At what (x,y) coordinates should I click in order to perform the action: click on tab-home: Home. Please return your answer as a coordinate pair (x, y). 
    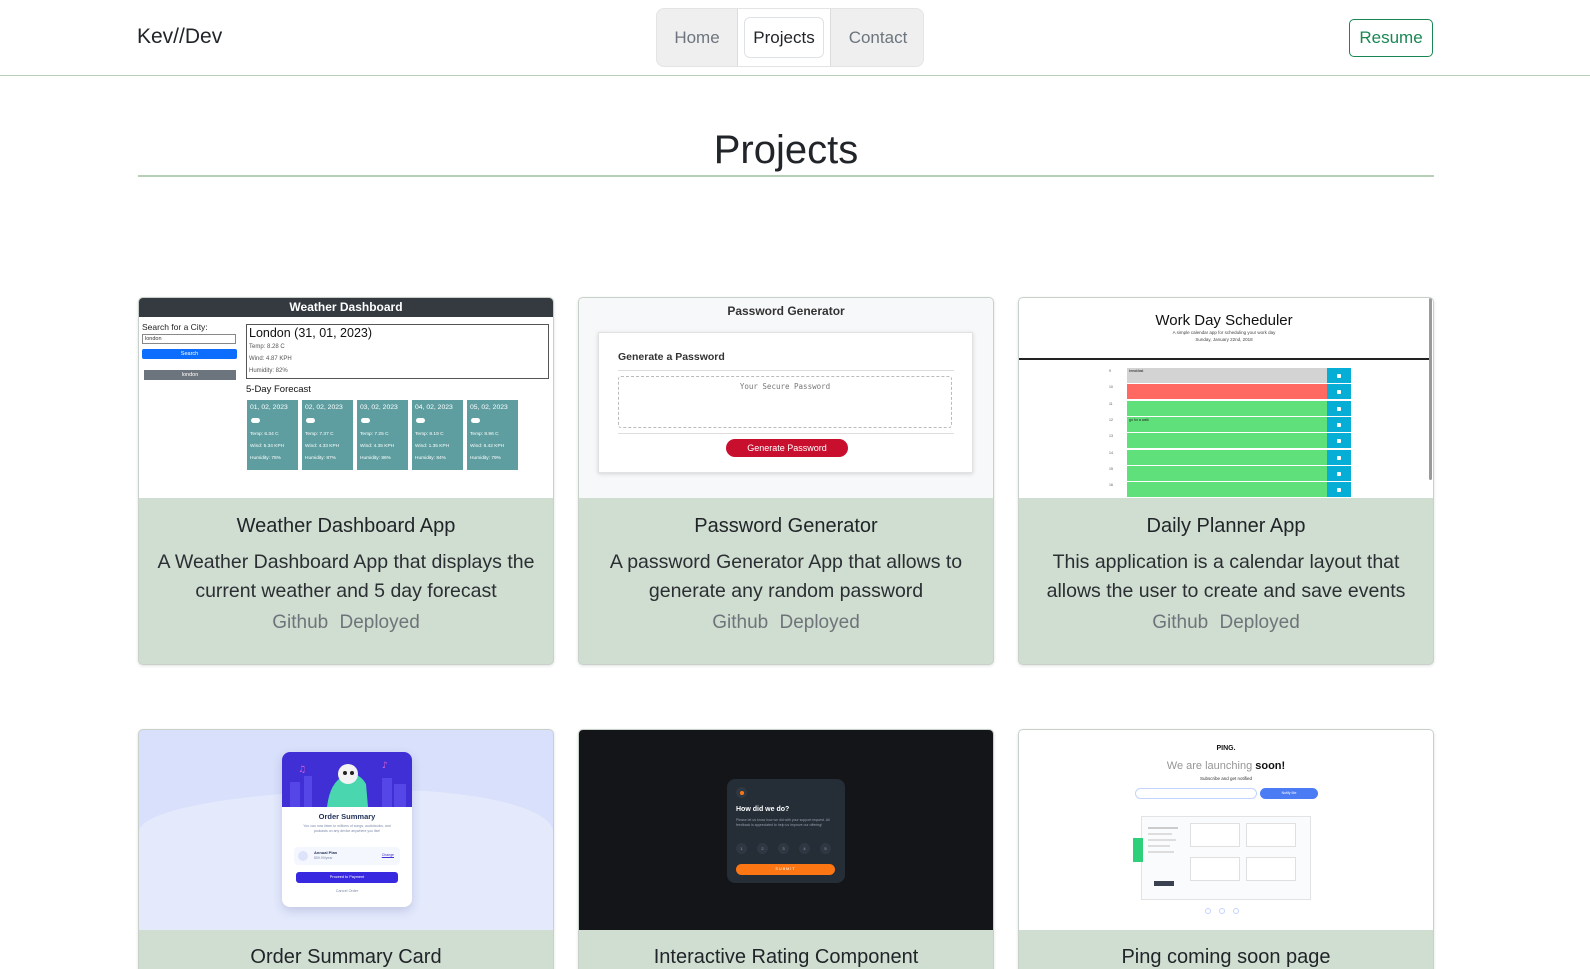
    Looking at the image, I should click on (697, 37).